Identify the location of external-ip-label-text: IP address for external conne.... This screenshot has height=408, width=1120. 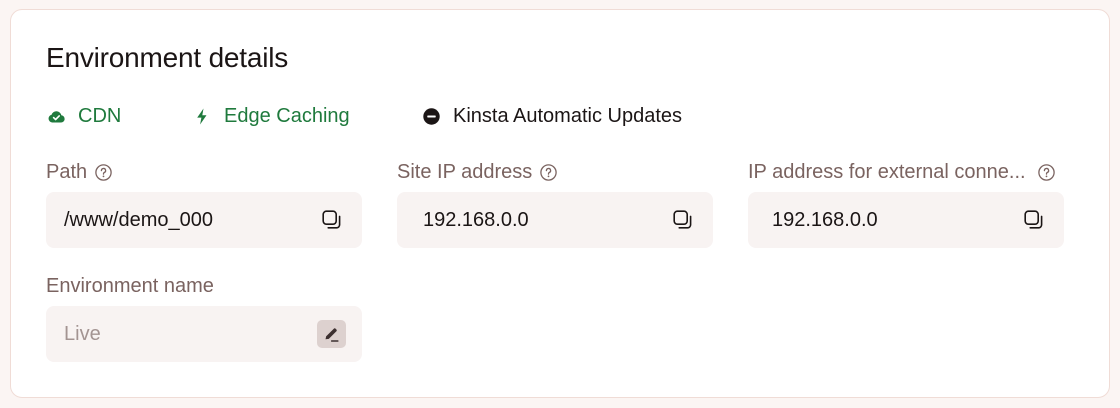
(887, 171).